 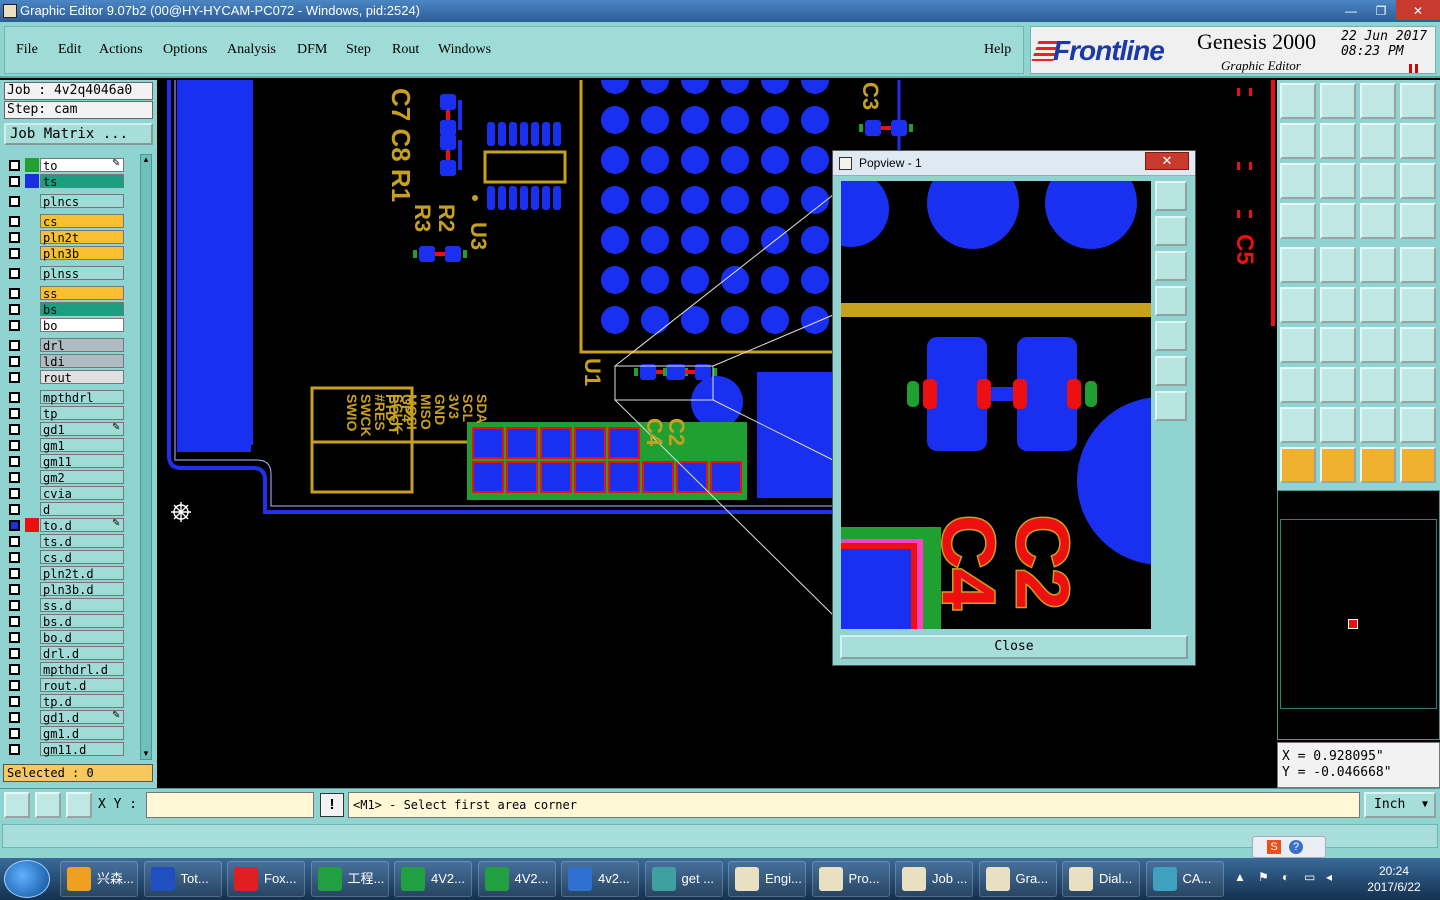 I want to click on layer-row: gm11, so click(x=71, y=461).